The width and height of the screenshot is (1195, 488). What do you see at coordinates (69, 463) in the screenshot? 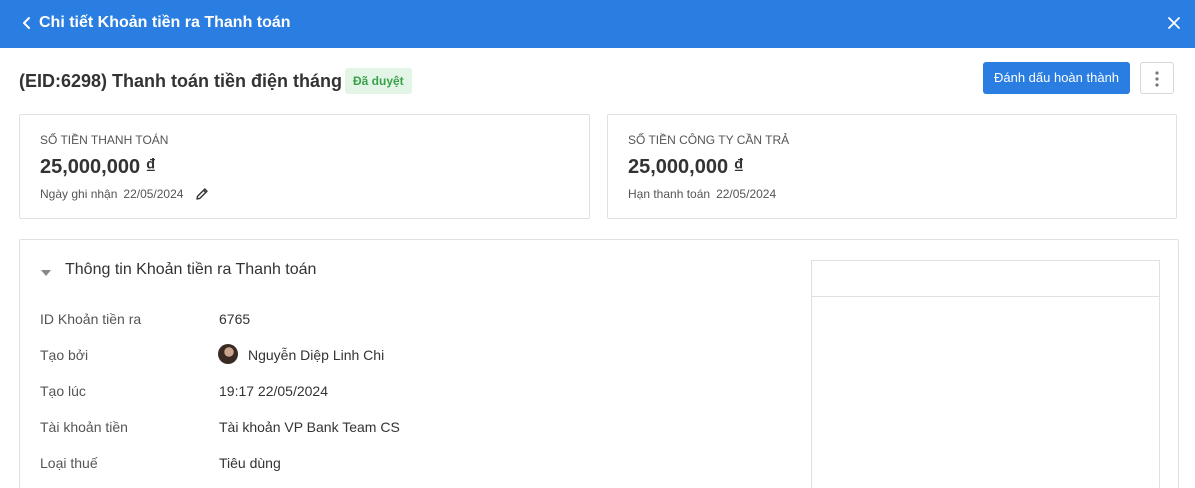
I see `field-label: Loại thuế` at bounding box center [69, 463].